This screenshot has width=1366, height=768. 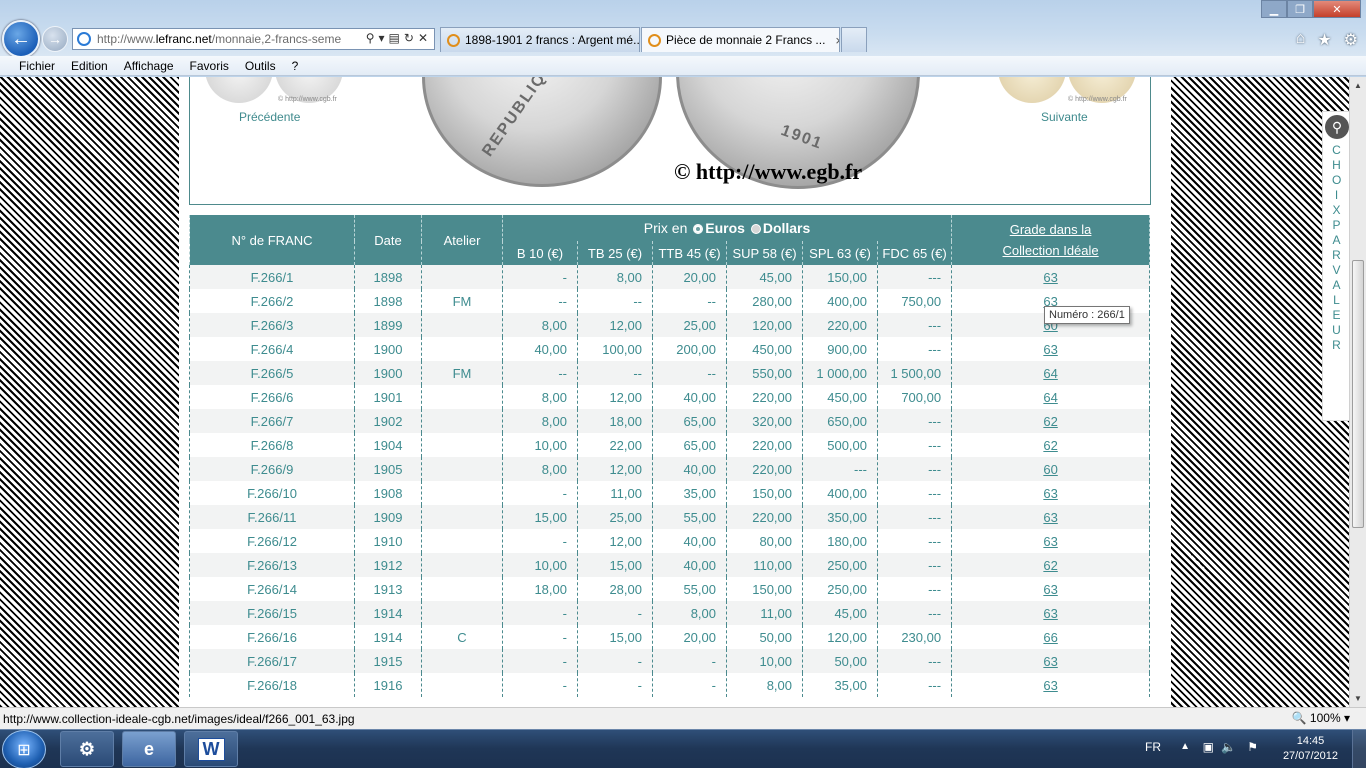 What do you see at coordinates (1252, 747) in the screenshot?
I see `action-center-icon: ⚑` at bounding box center [1252, 747].